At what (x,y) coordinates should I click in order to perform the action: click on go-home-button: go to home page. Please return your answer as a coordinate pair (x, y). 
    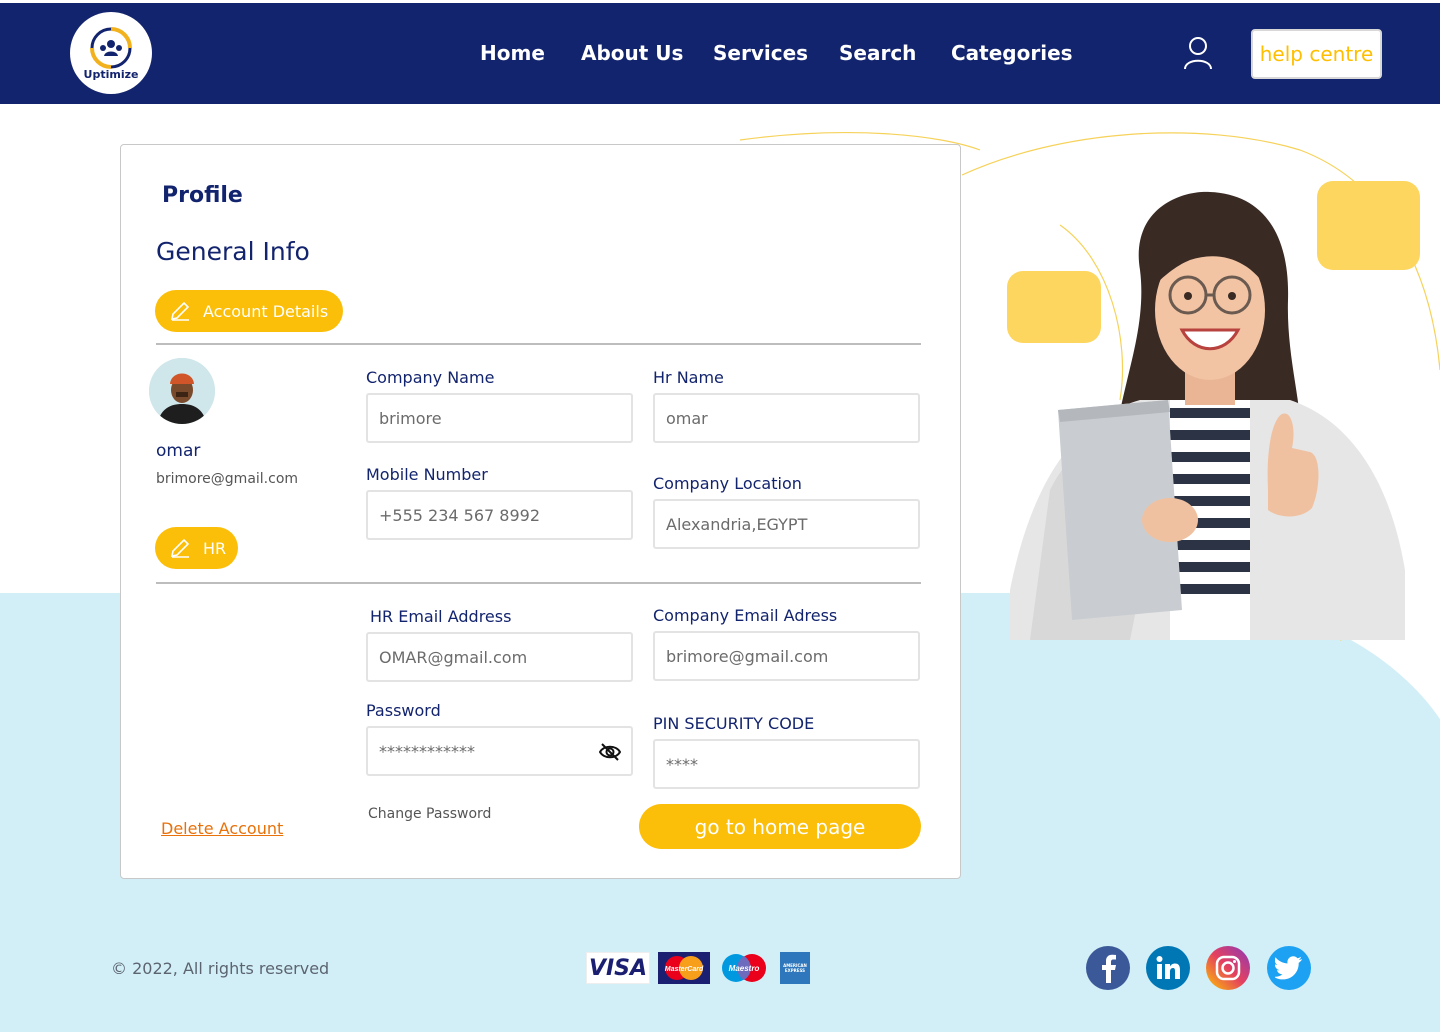
    Looking at the image, I should click on (780, 826).